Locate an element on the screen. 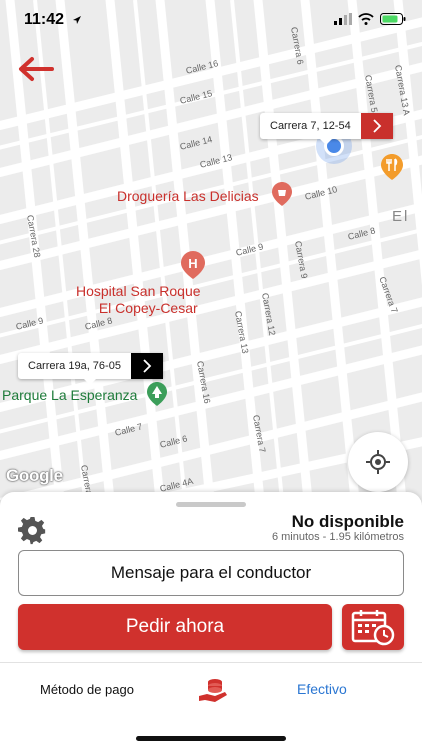  park-label: Parque La Esperanza is located at coordinates (69, 395).